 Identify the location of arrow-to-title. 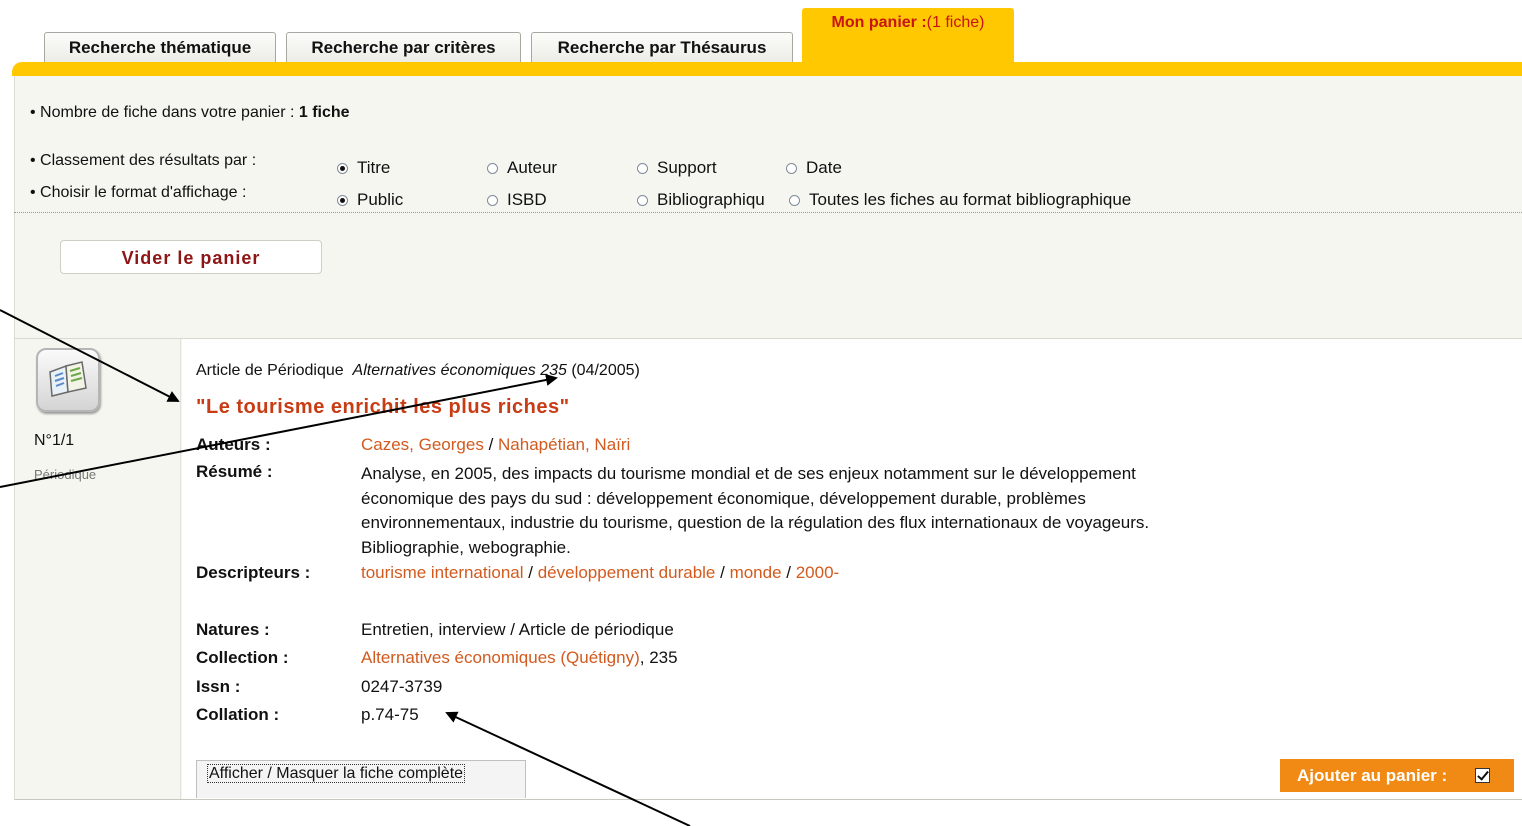
(90, 355).